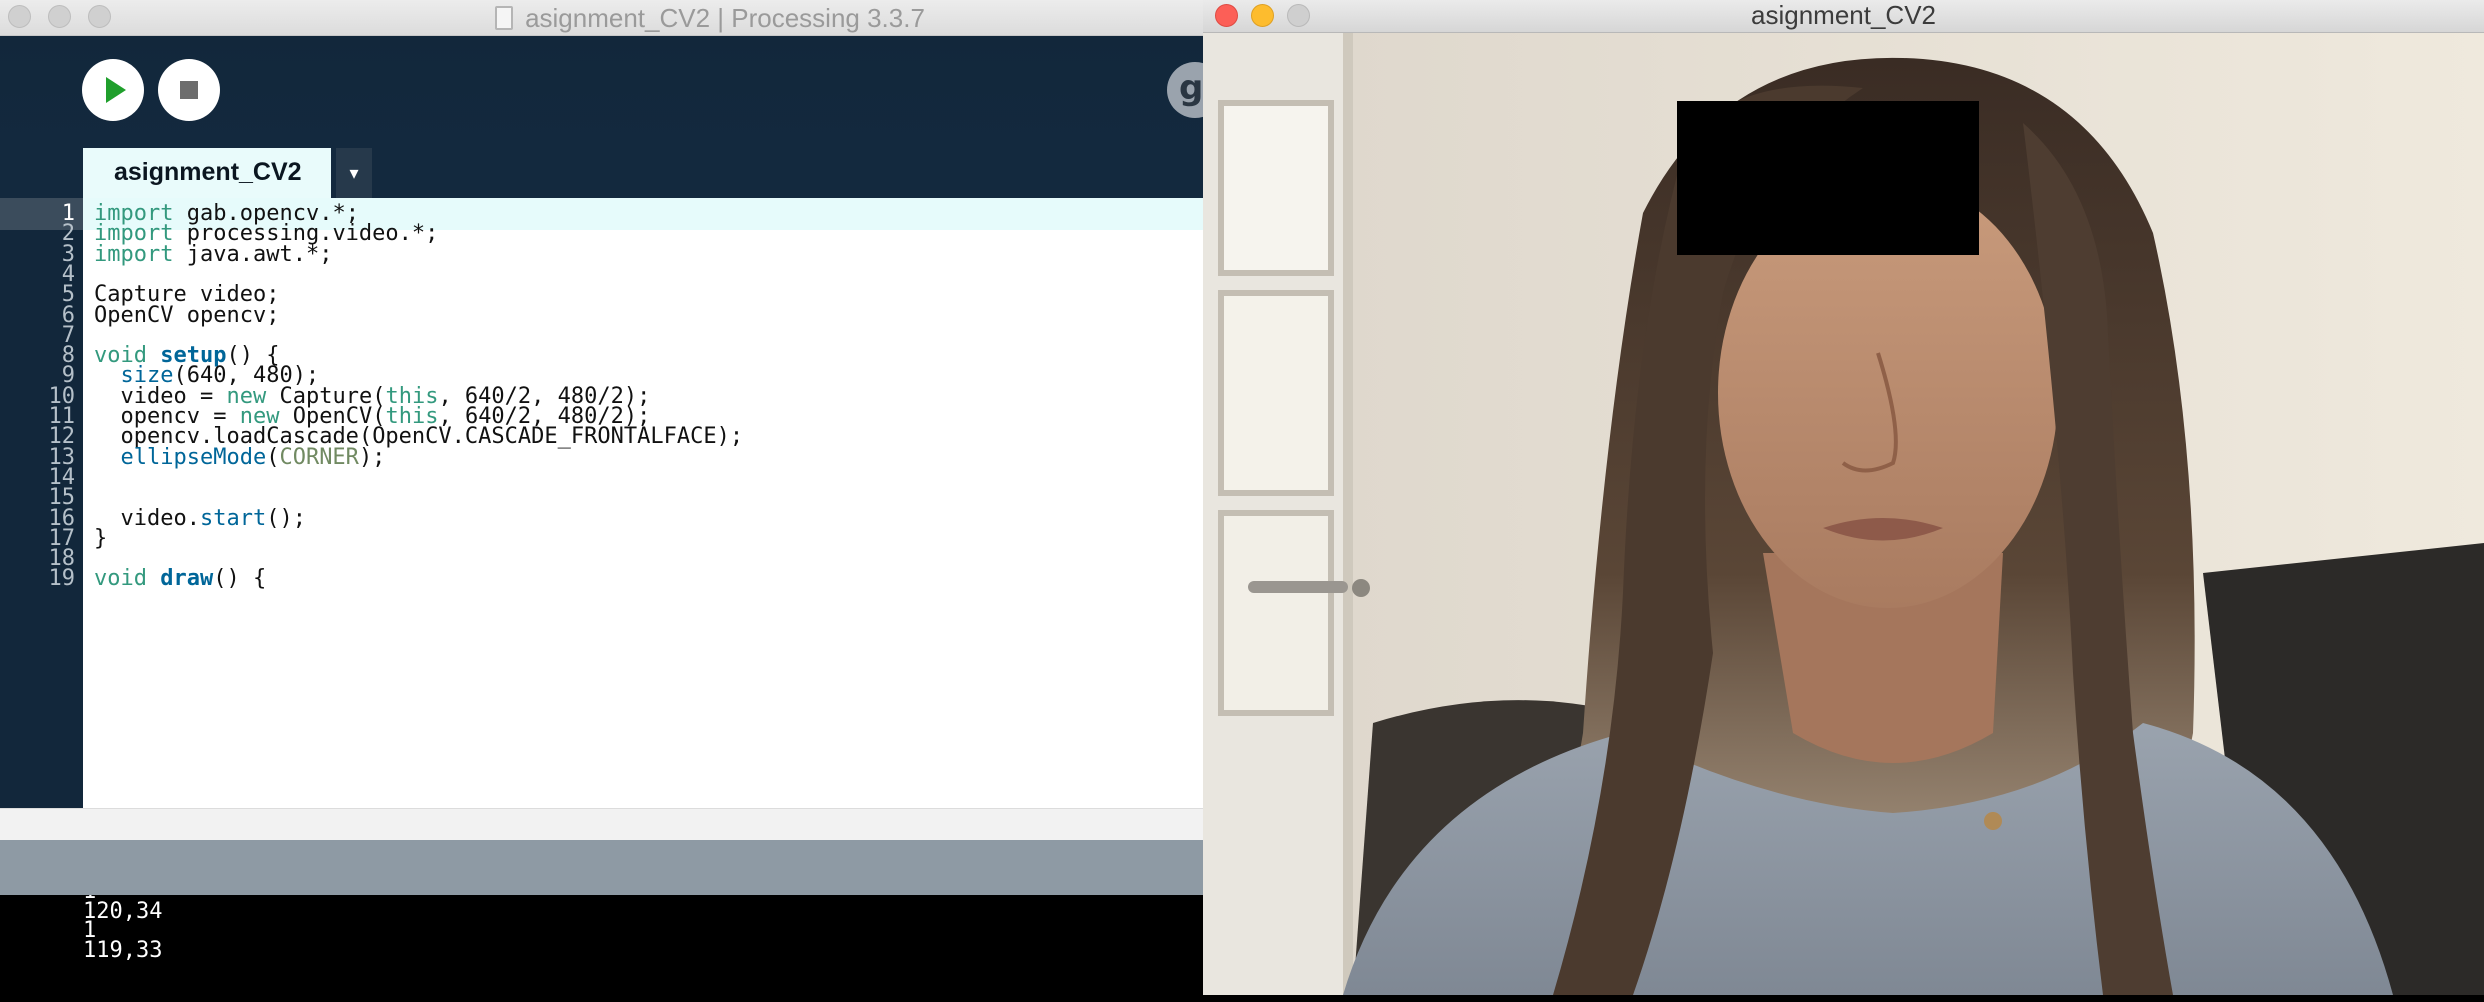 This screenshot has width=2484, height=1002. I want to click on editor-horizontal-scroll-area, so click(601, 824).